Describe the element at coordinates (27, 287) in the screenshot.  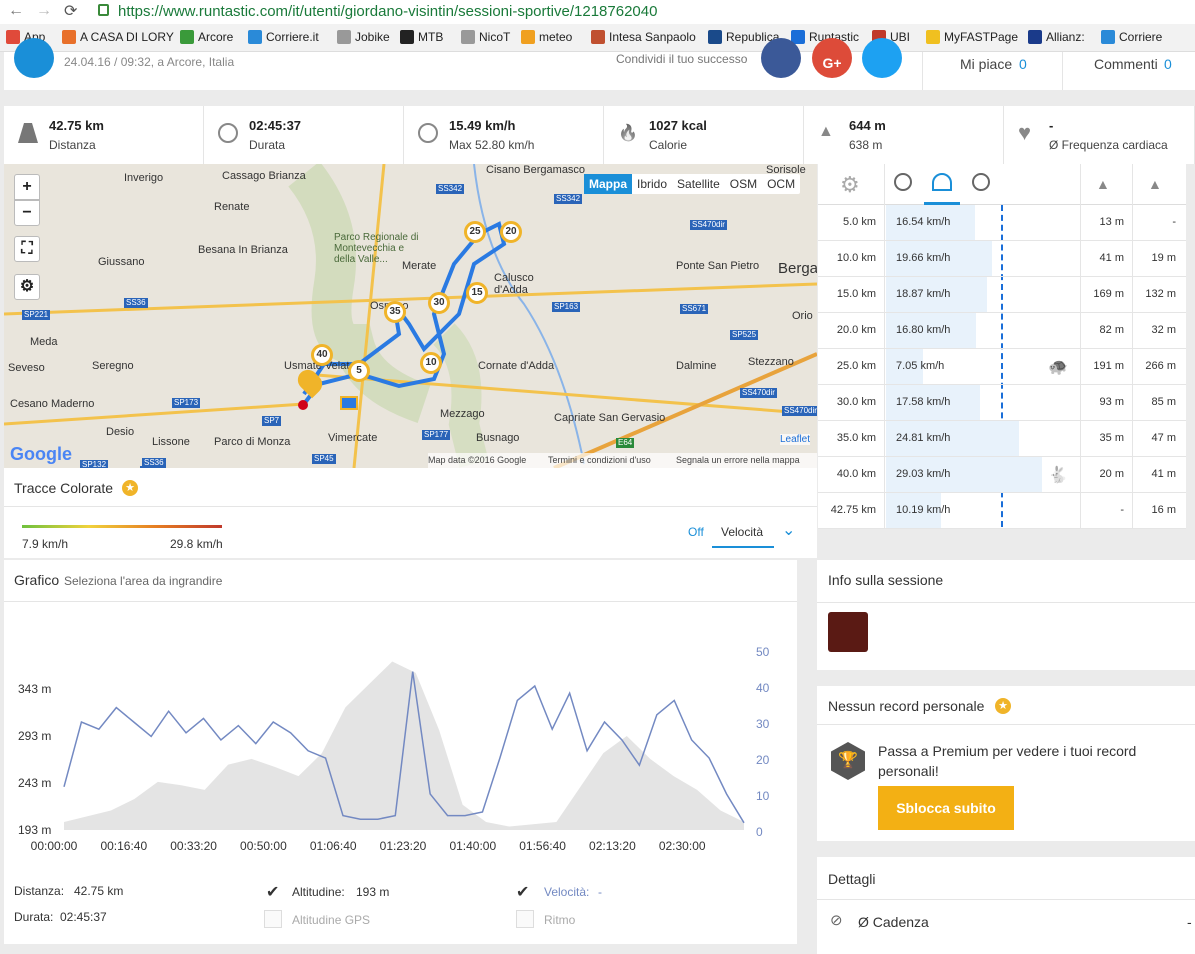
I see `settings-gear-icon: ⚙` at that location.